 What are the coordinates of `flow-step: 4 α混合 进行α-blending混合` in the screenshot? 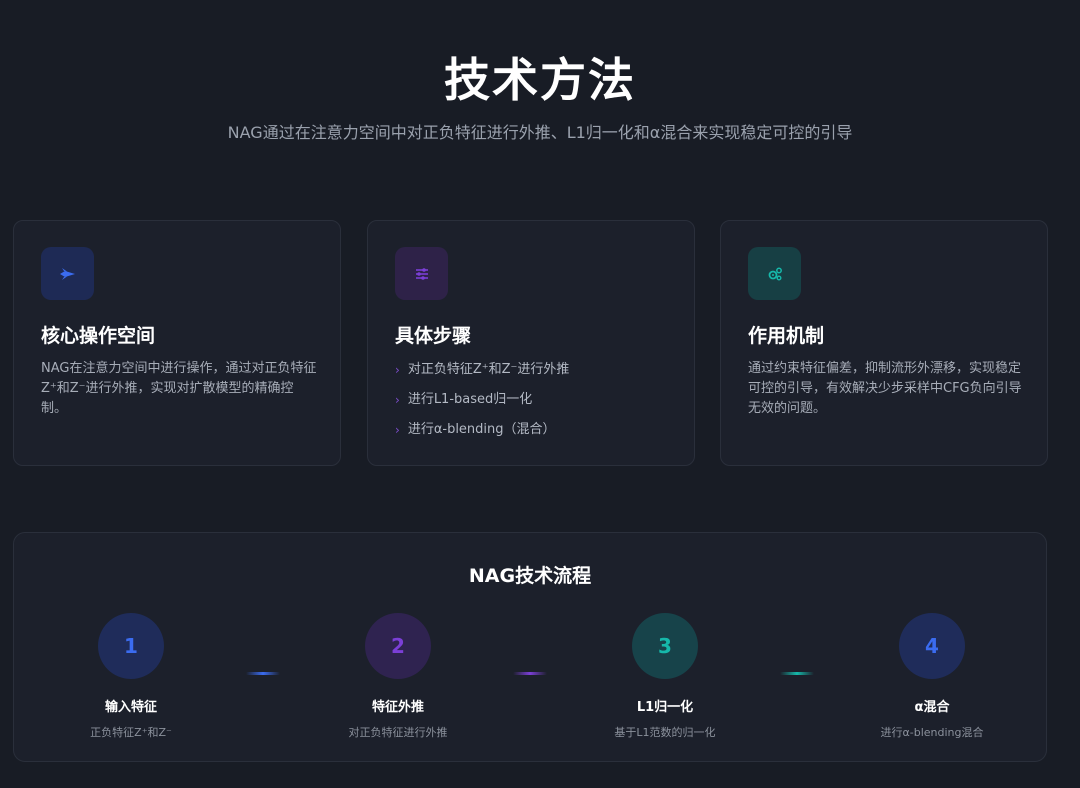 It's located at (932, 676).